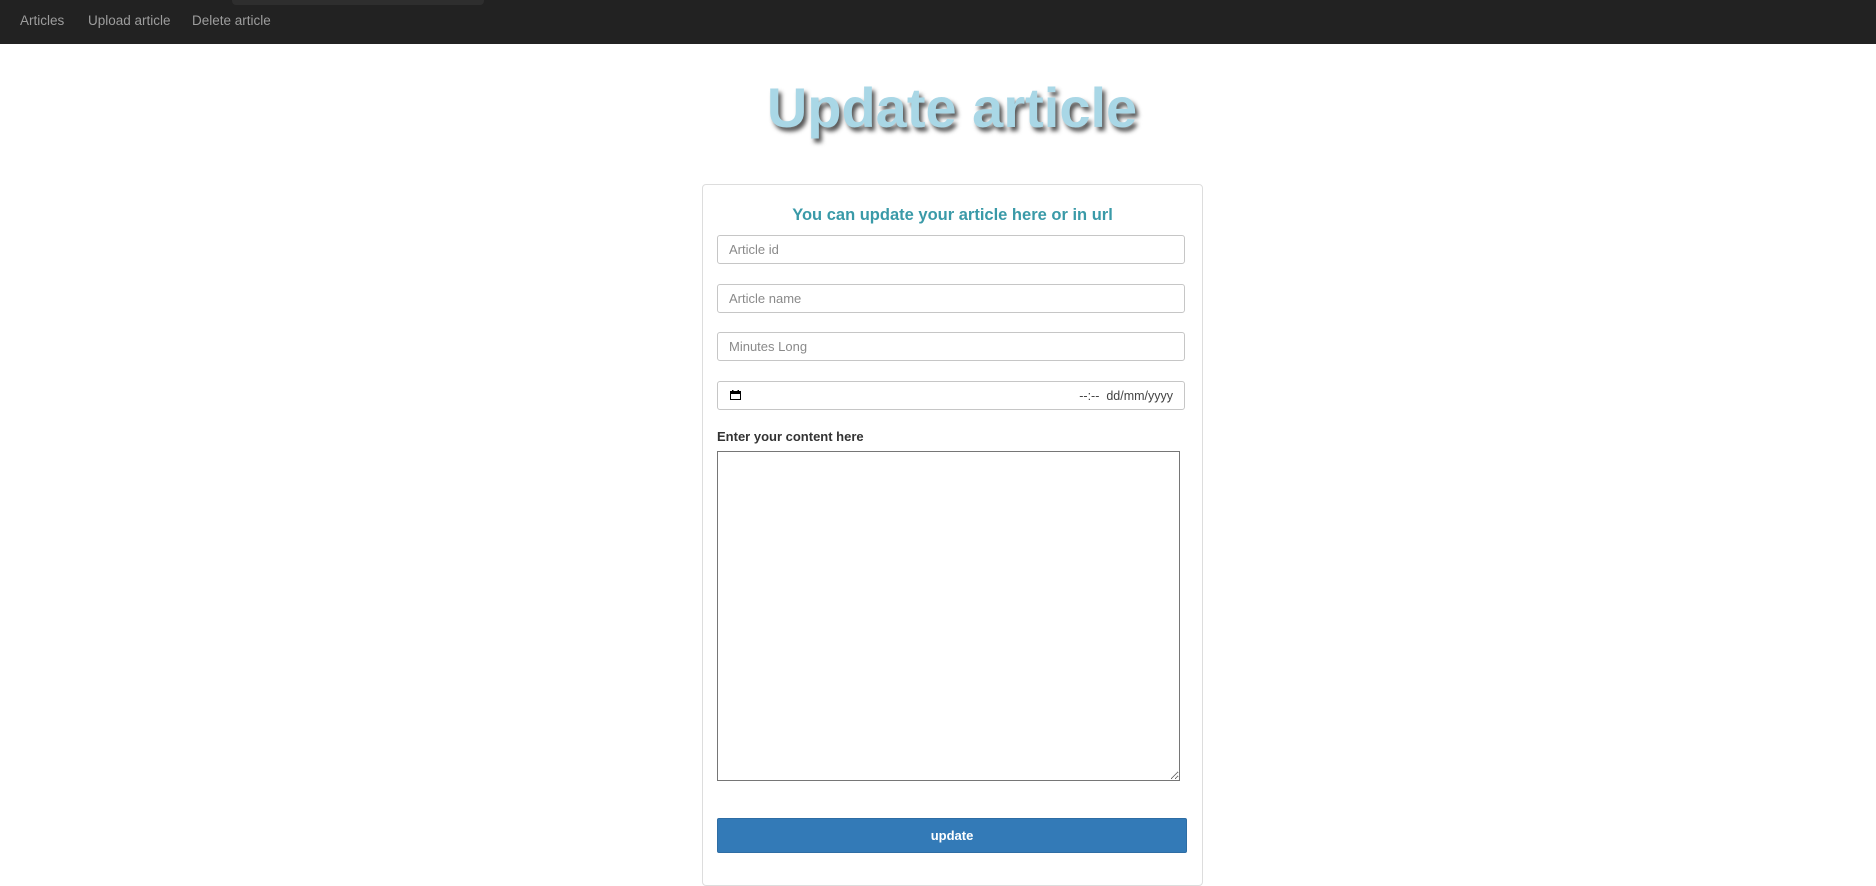 This screenshot has height=886, width=1876. Describe the element at coordinates (735, 395) in the screenshot. I see `calendar-icon` at that location.